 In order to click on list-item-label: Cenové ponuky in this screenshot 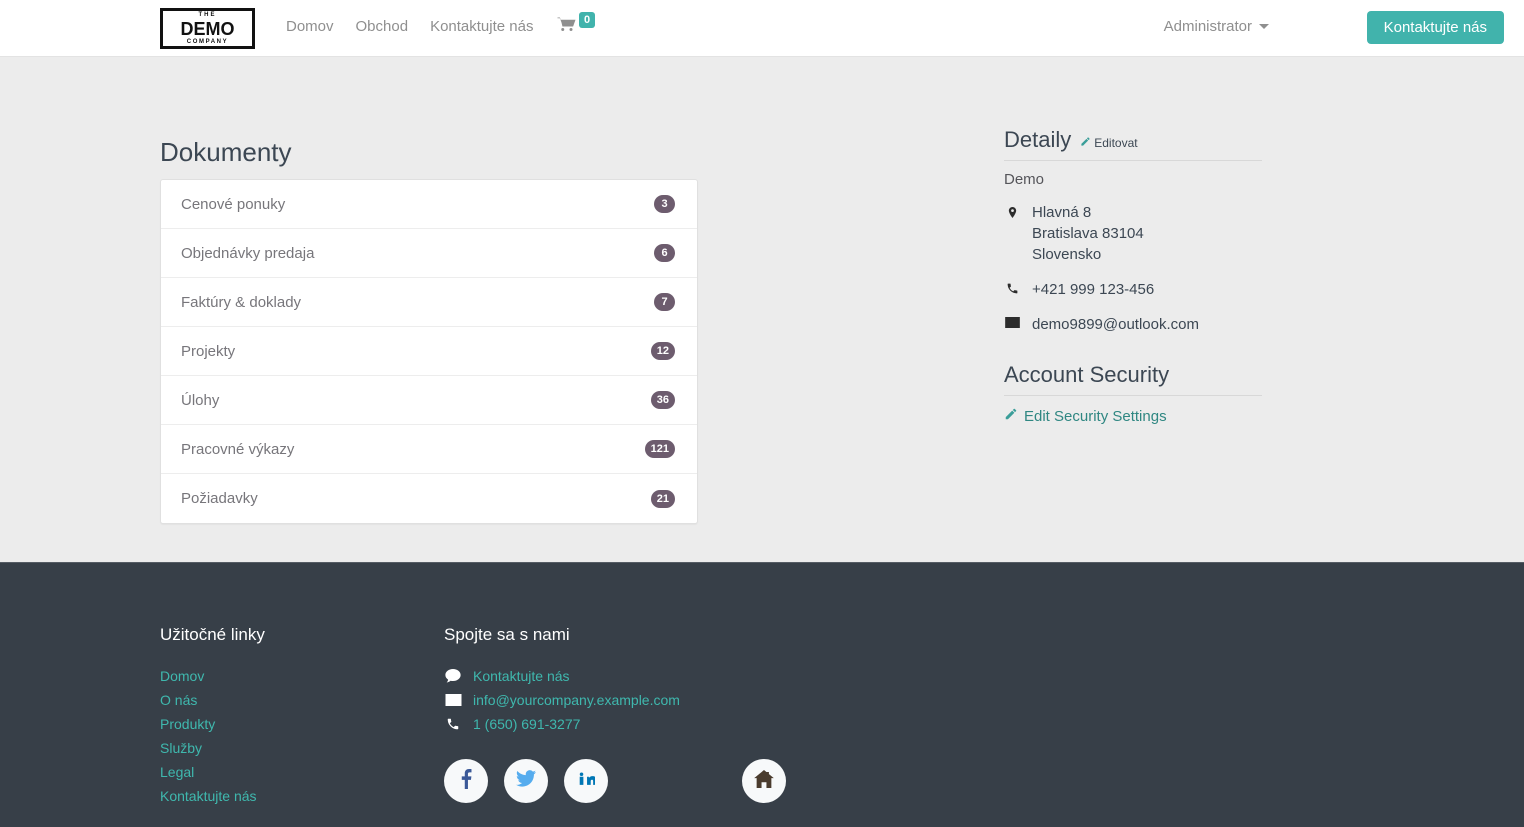, I will do `click(233, 204)`.